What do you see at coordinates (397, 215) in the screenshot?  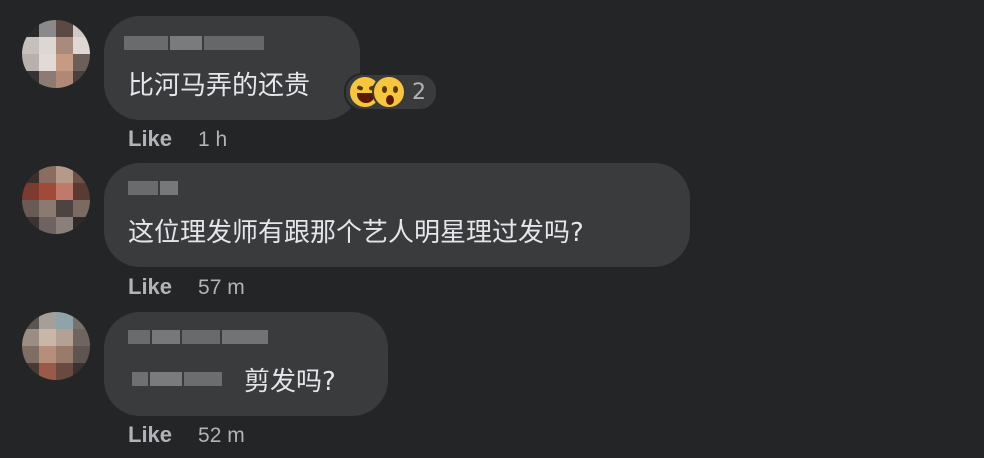 I see `comment-bubble: 这位理发师有跟那个艺人明星理过发吗?` at bounding box center [397, 215].